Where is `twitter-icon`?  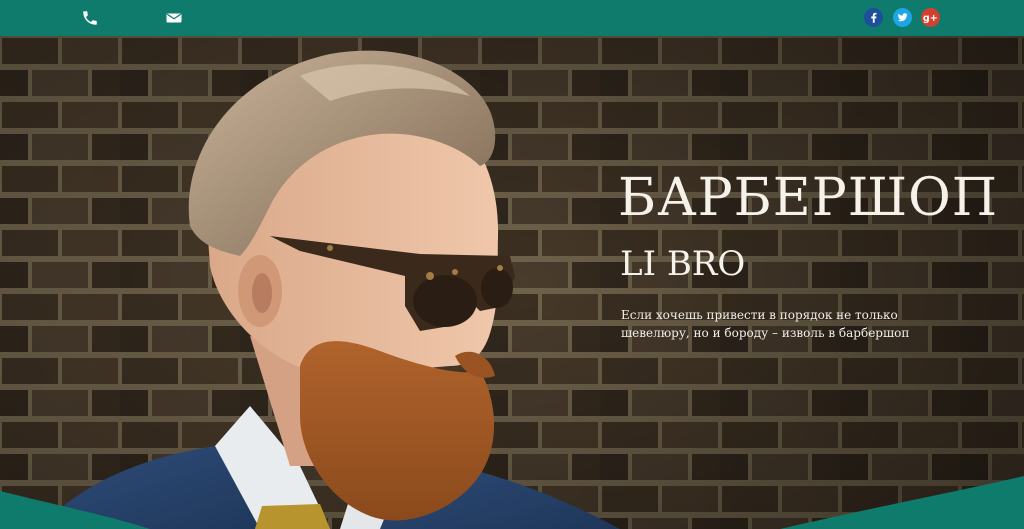
twitter-icon is located at coordinates (902, 17).